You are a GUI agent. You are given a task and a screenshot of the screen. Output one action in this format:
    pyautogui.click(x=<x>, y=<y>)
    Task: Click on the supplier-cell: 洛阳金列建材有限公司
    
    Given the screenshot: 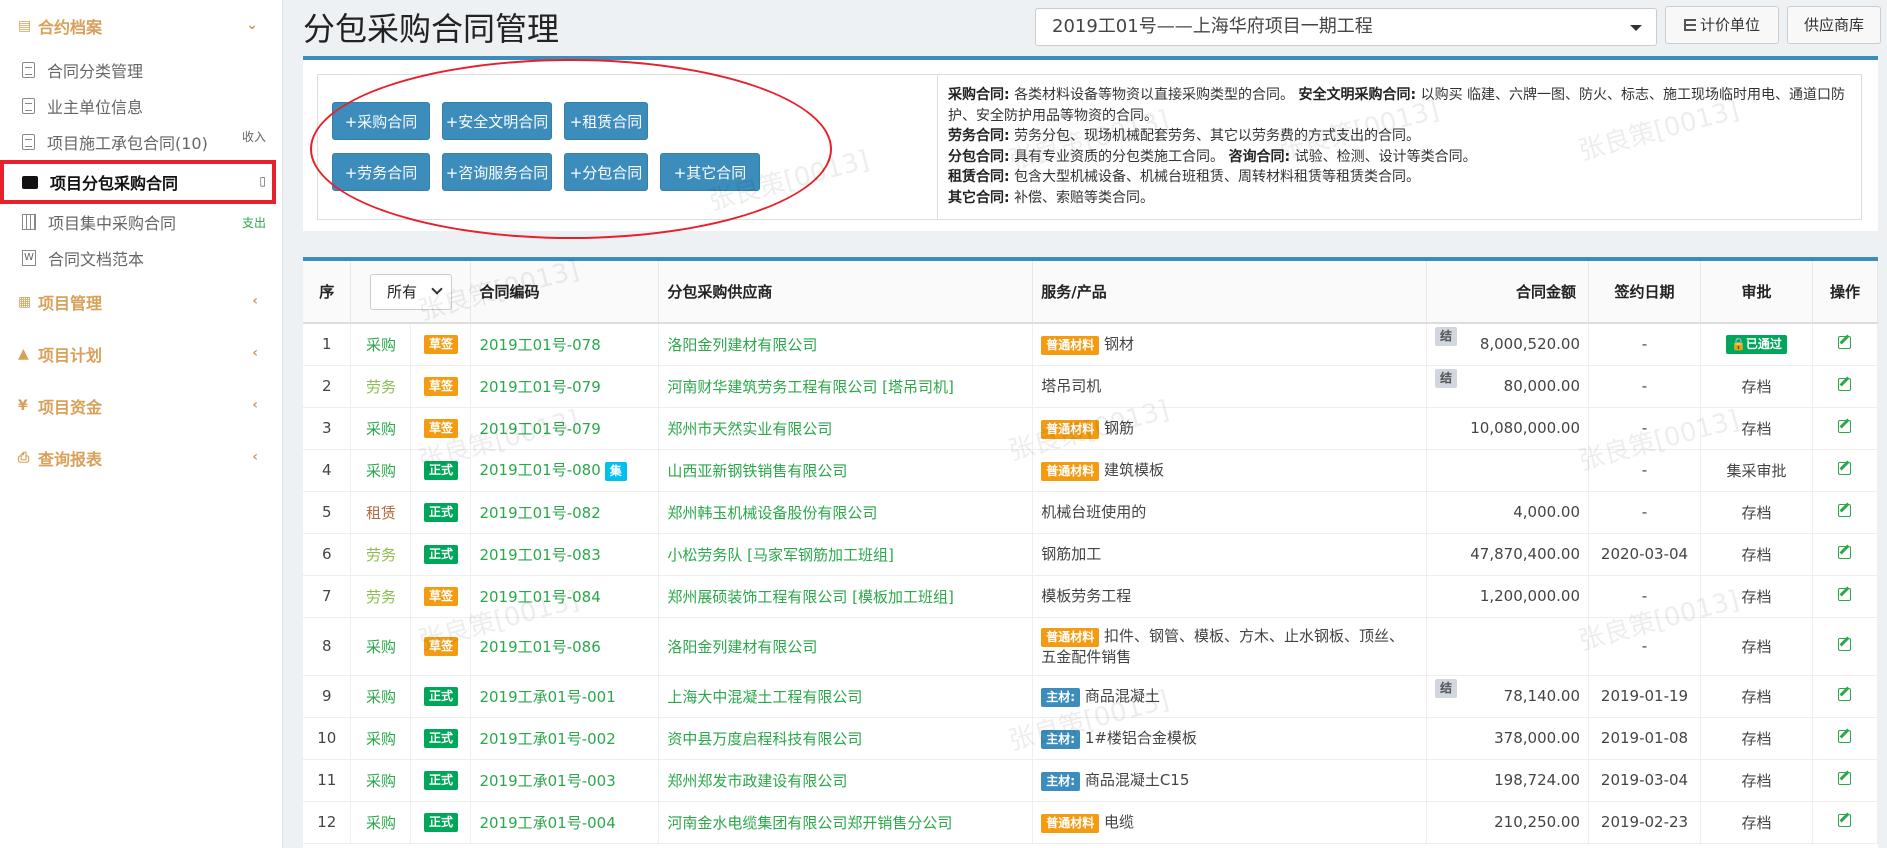 What is the action you would take?
    pyautogui.click(x=846, y=646)
    